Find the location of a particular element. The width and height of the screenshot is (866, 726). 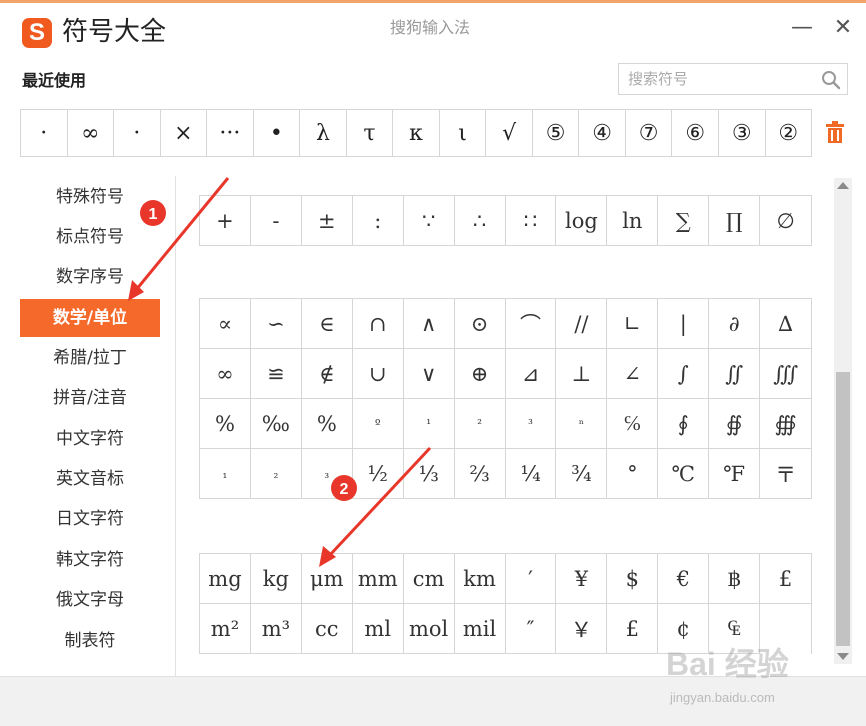

symbol-cell: ∞ is located at coordinates (225, 374).